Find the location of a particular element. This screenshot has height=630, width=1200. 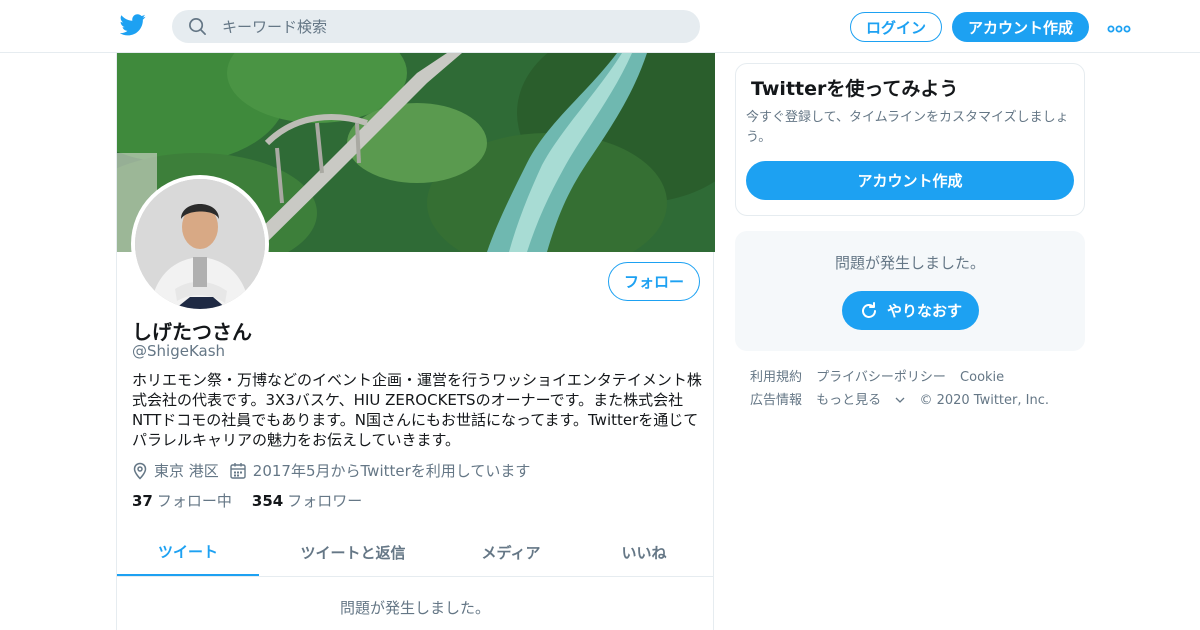

calendar-icon is located at coordinates (238, 470).